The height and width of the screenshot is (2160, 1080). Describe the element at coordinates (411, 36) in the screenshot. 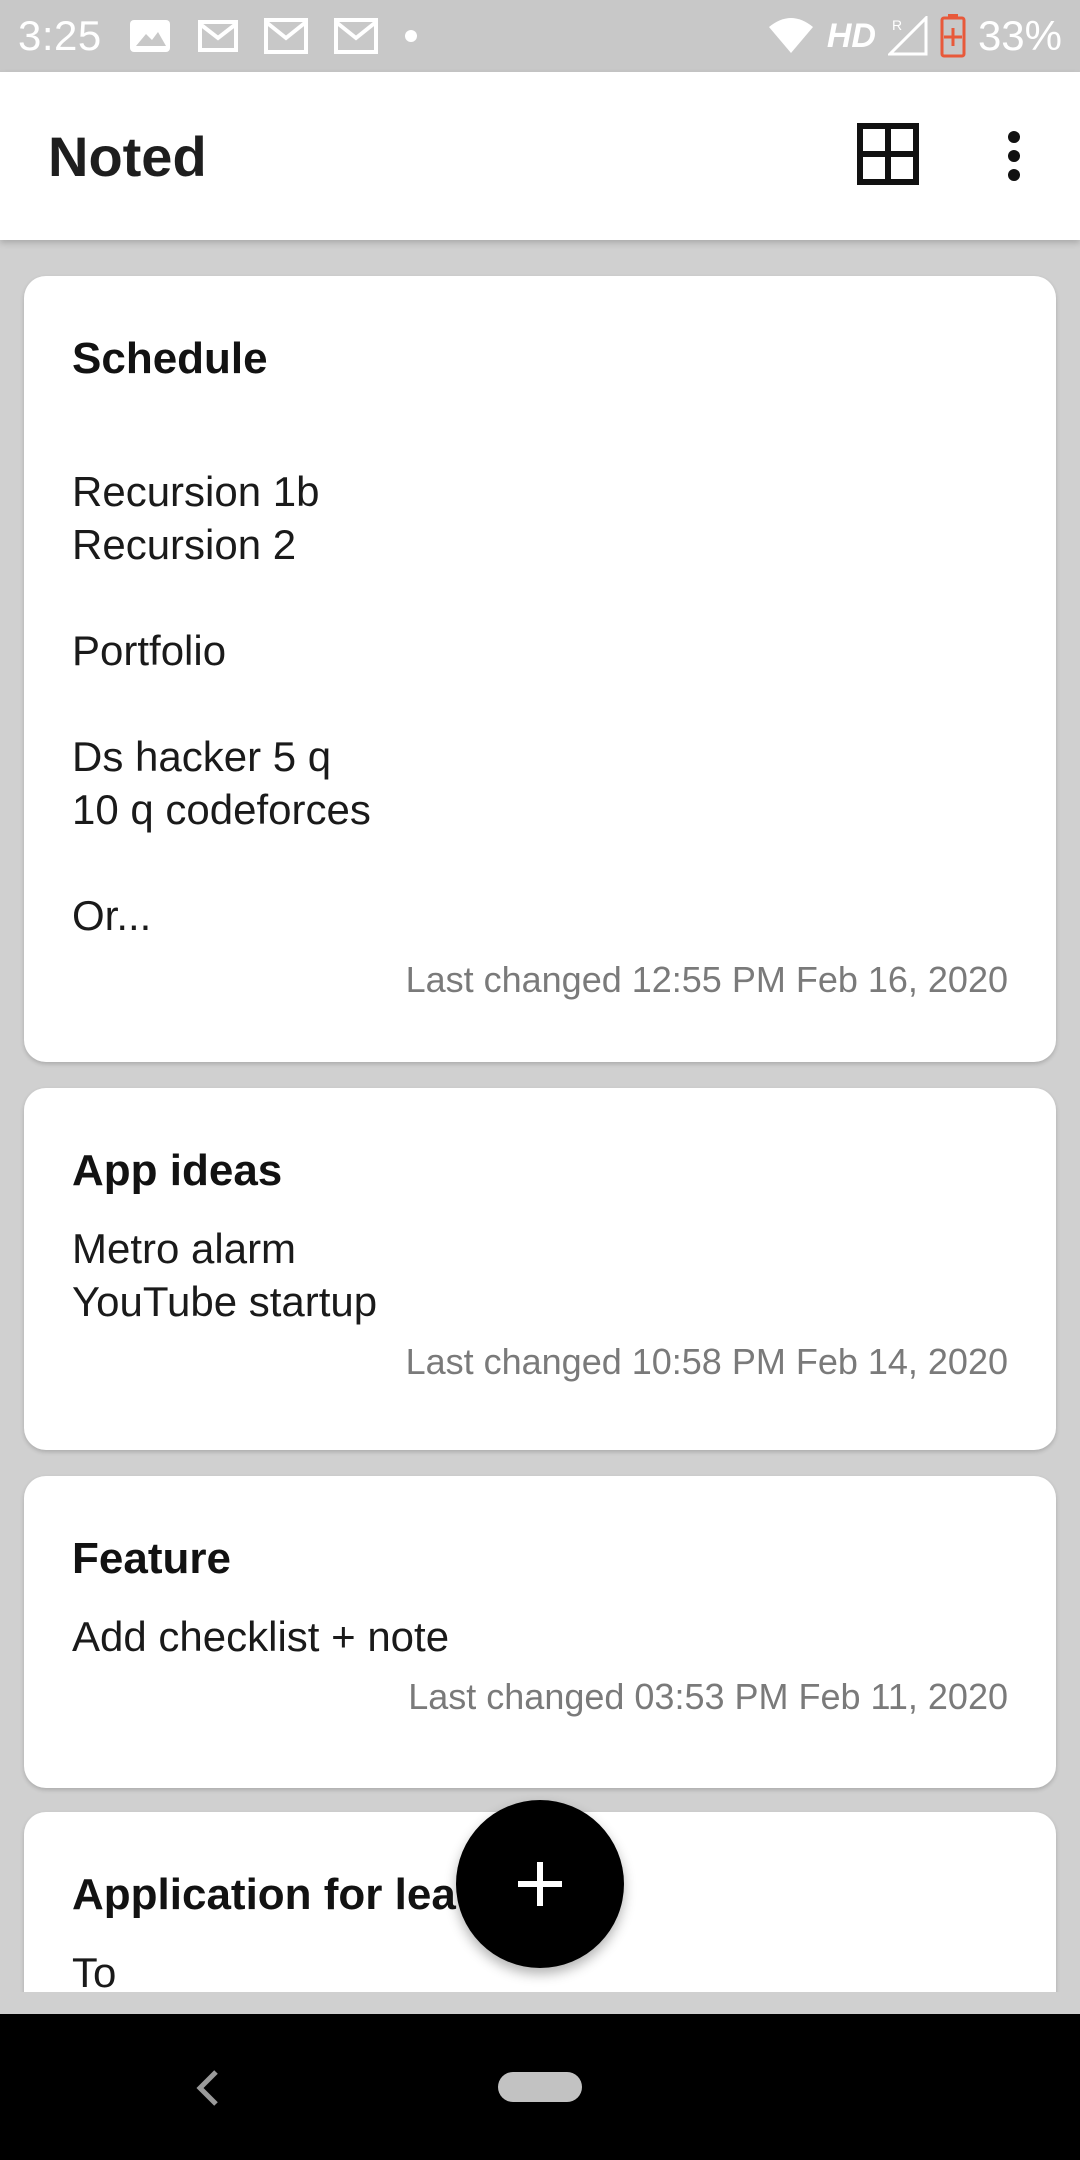

I see `dot-icon` at that location.